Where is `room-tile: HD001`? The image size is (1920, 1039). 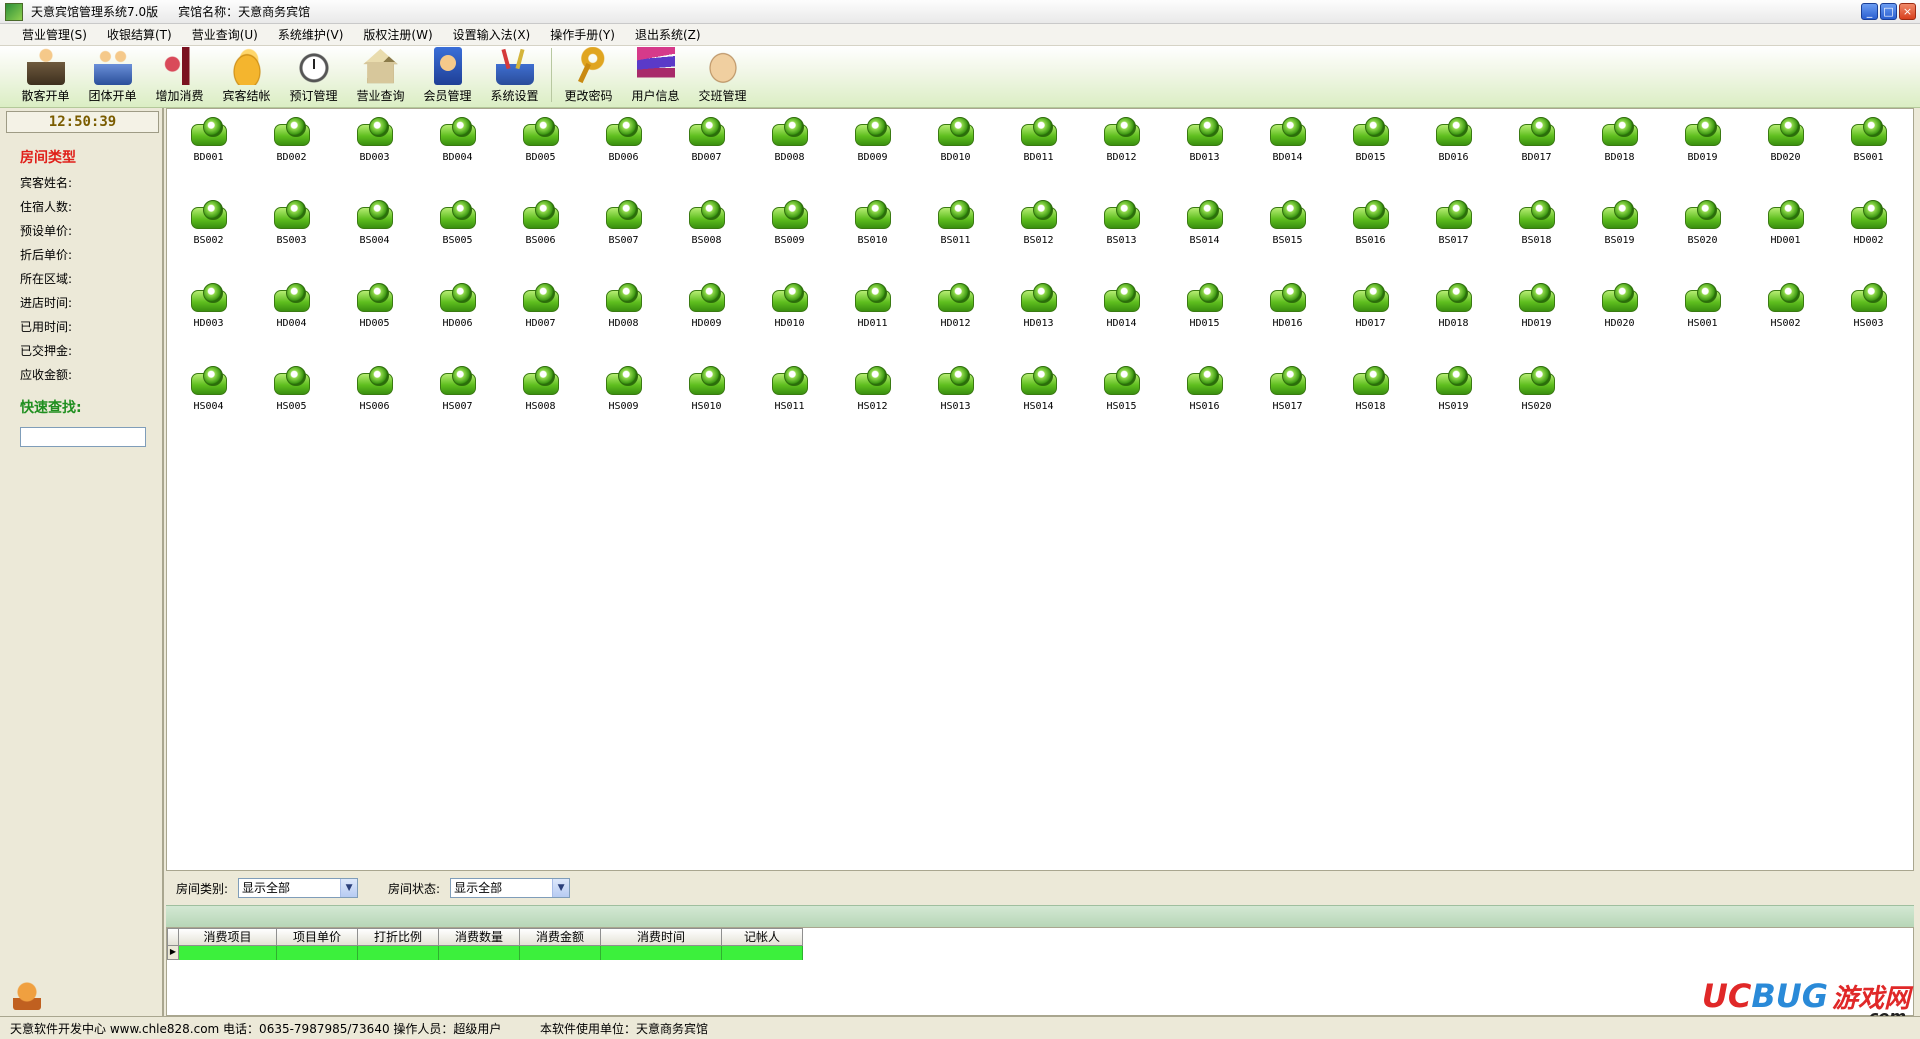 room-tile: HD001 is located at coordinates (1785, 240).